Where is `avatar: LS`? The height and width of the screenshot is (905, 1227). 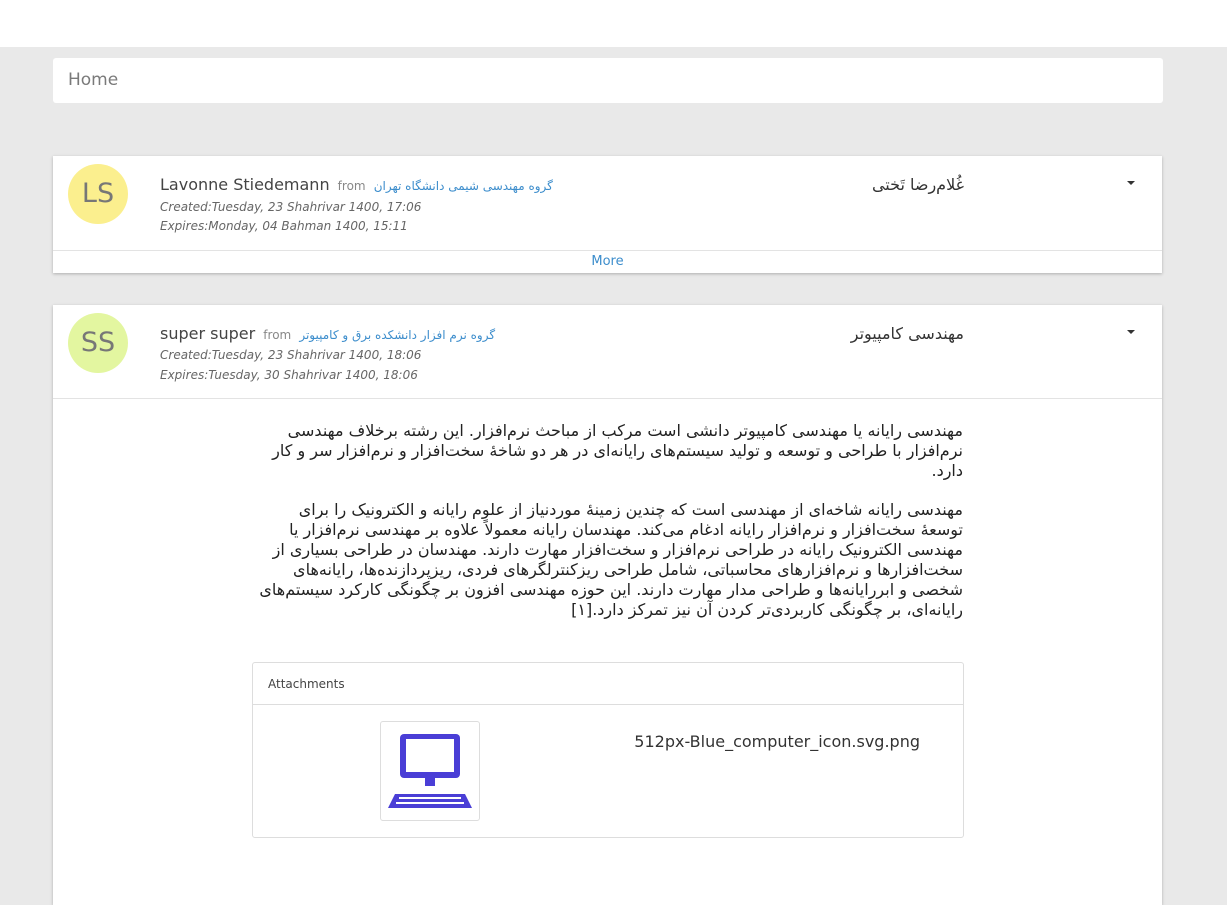 avatar: LS is located at coordinates (98, 194).